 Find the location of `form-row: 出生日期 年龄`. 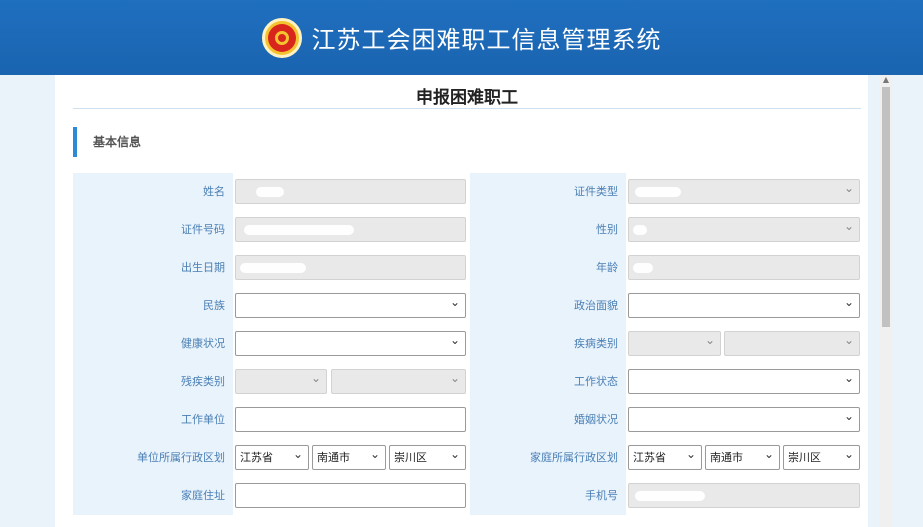

form-row: 出生日期 年龄 is located at coordinates (470, 268).